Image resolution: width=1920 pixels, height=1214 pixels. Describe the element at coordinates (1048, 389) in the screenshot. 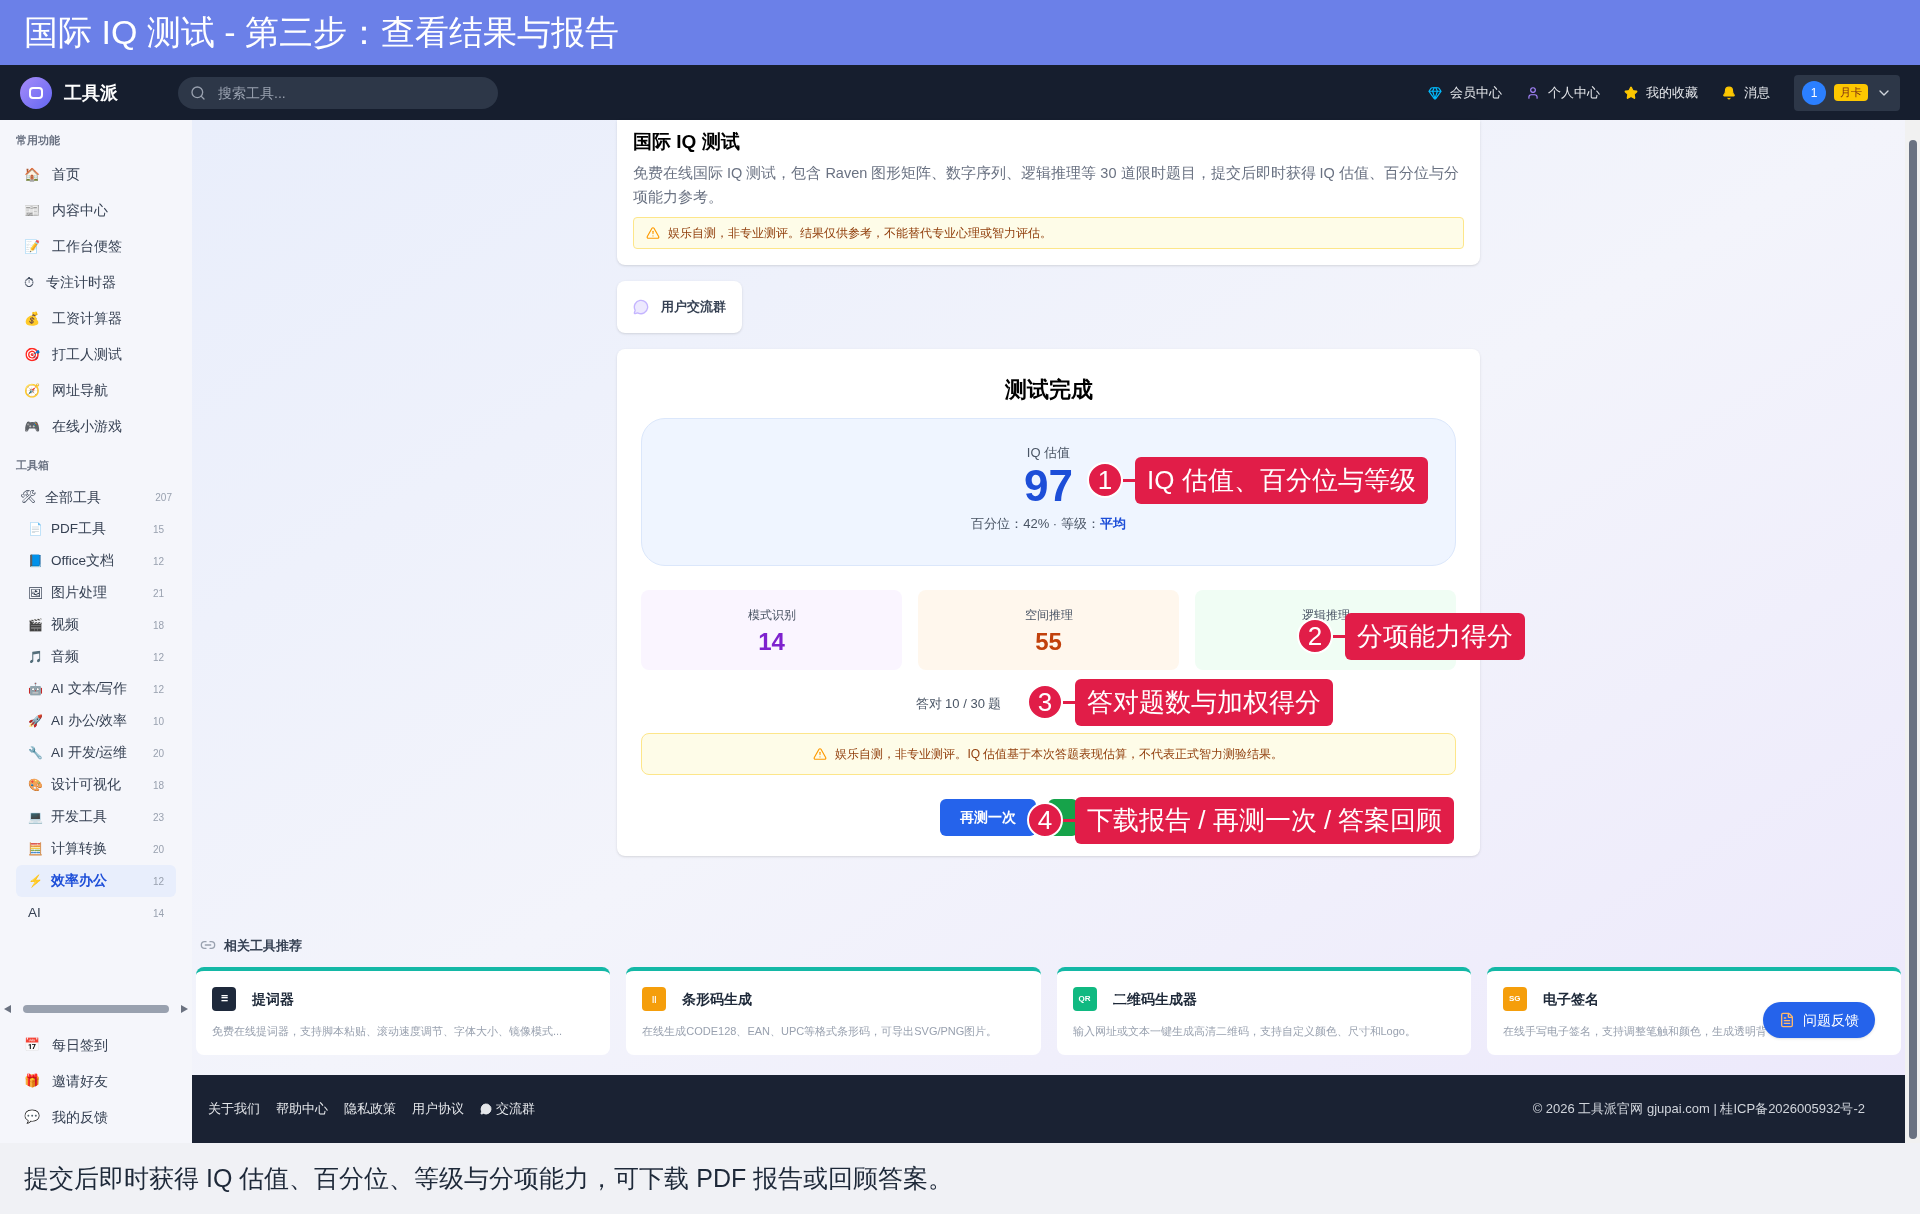

I see `result-title: 测试完成` at that location.